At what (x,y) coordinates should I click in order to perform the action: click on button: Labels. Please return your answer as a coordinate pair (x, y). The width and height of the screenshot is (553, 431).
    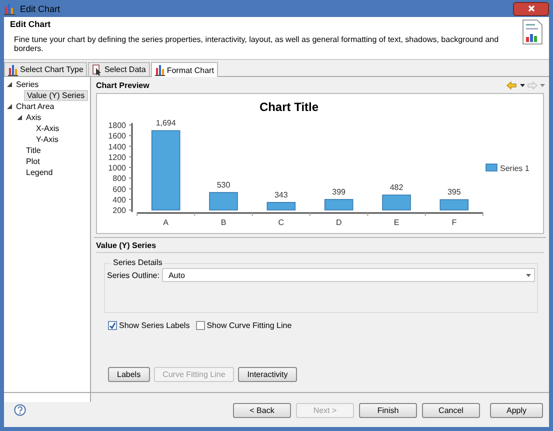
    Looking at the image, I should click on (129, 374).